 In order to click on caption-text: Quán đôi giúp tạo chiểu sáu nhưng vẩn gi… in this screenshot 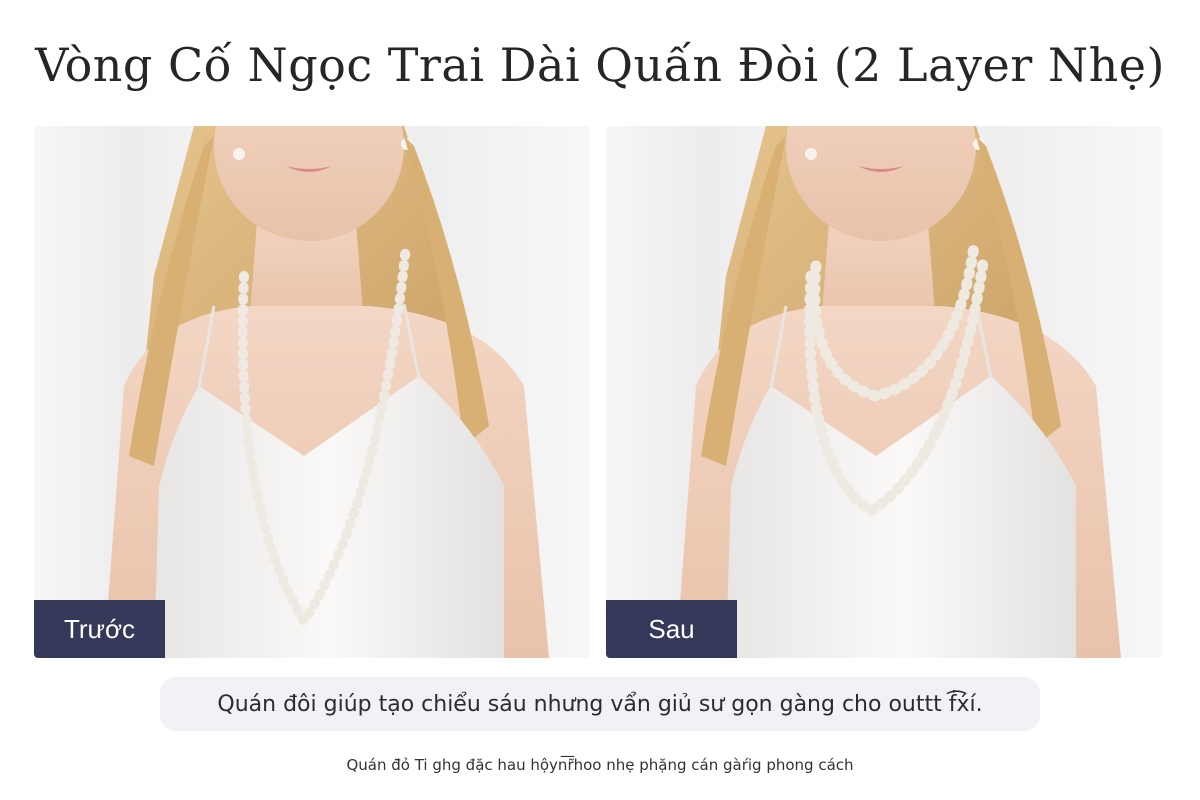, I will do `click(600, 704)`.